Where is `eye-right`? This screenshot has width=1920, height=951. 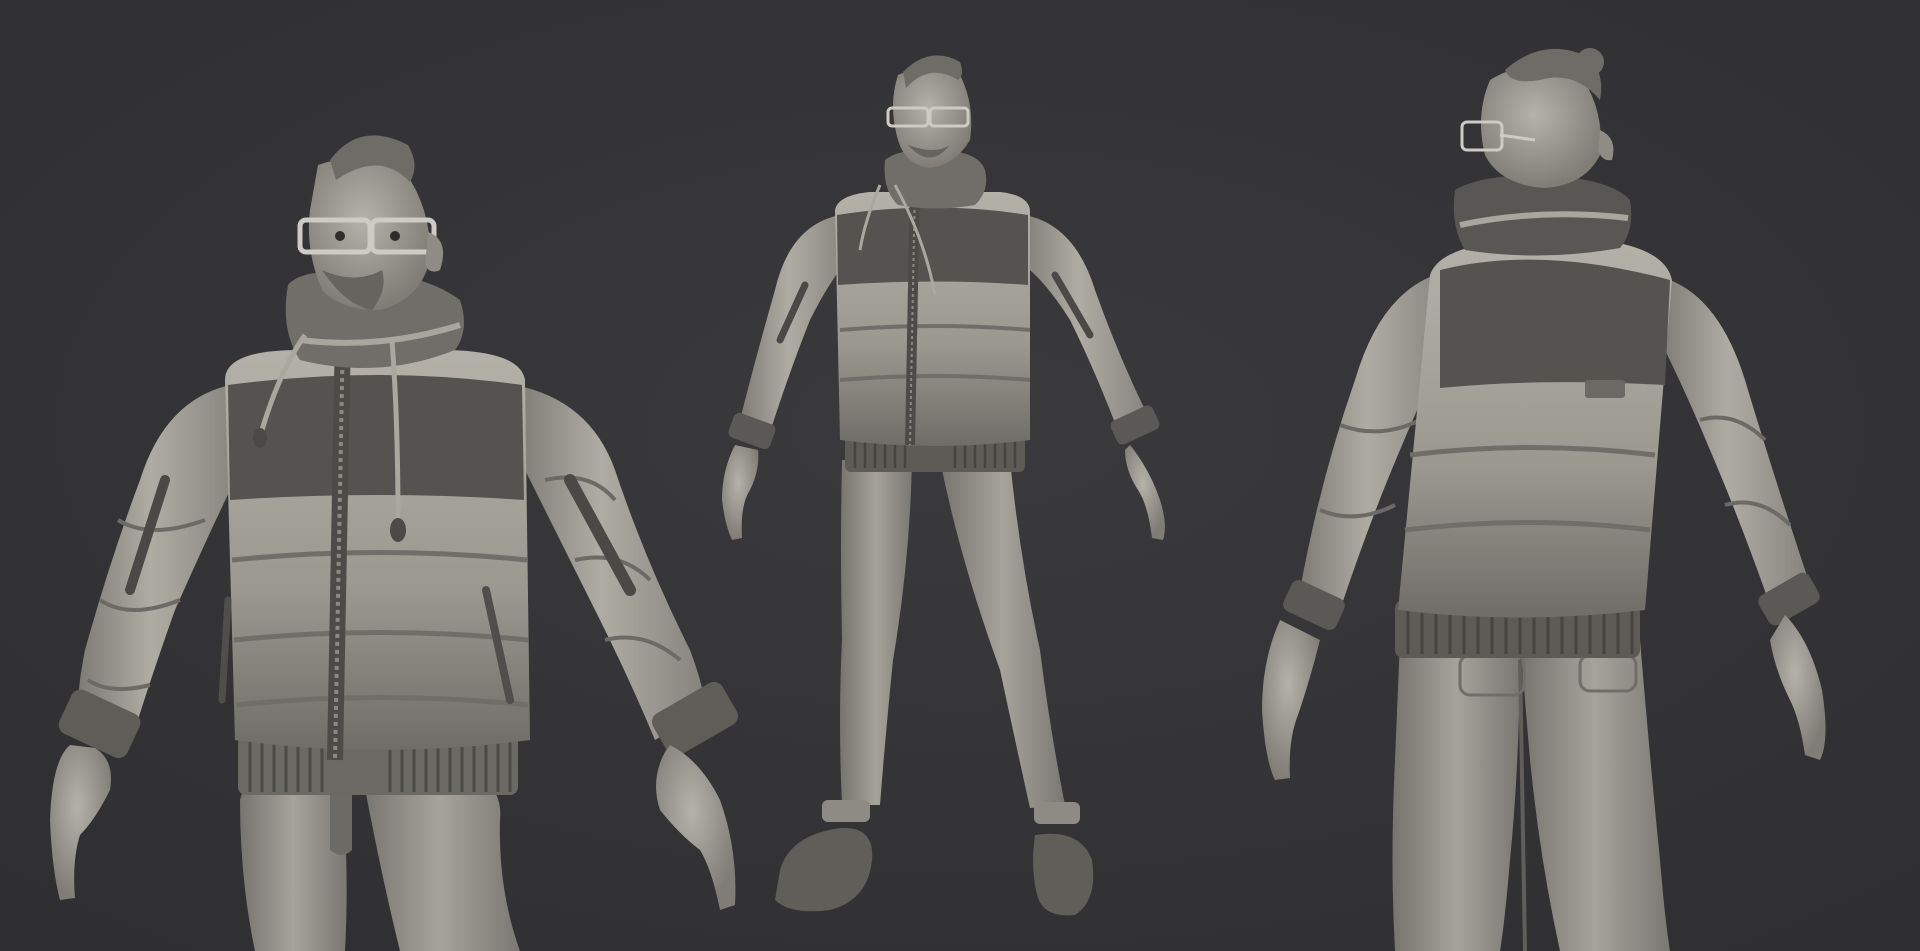 eye-right is located at coordinates (395, 236).